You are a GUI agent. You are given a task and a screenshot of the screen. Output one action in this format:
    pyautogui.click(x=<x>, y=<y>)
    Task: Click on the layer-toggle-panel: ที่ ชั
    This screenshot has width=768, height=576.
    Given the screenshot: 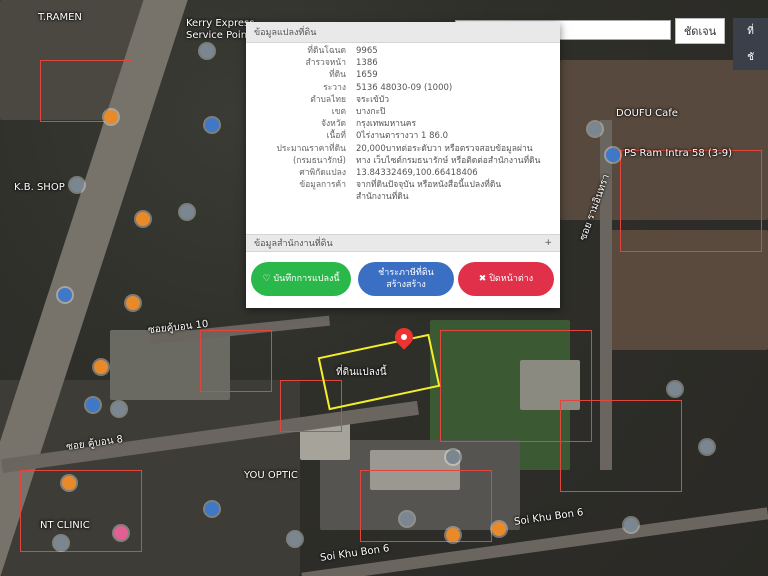 What is the action you would take?
    pyautogui.click(x=750, y=44)
    